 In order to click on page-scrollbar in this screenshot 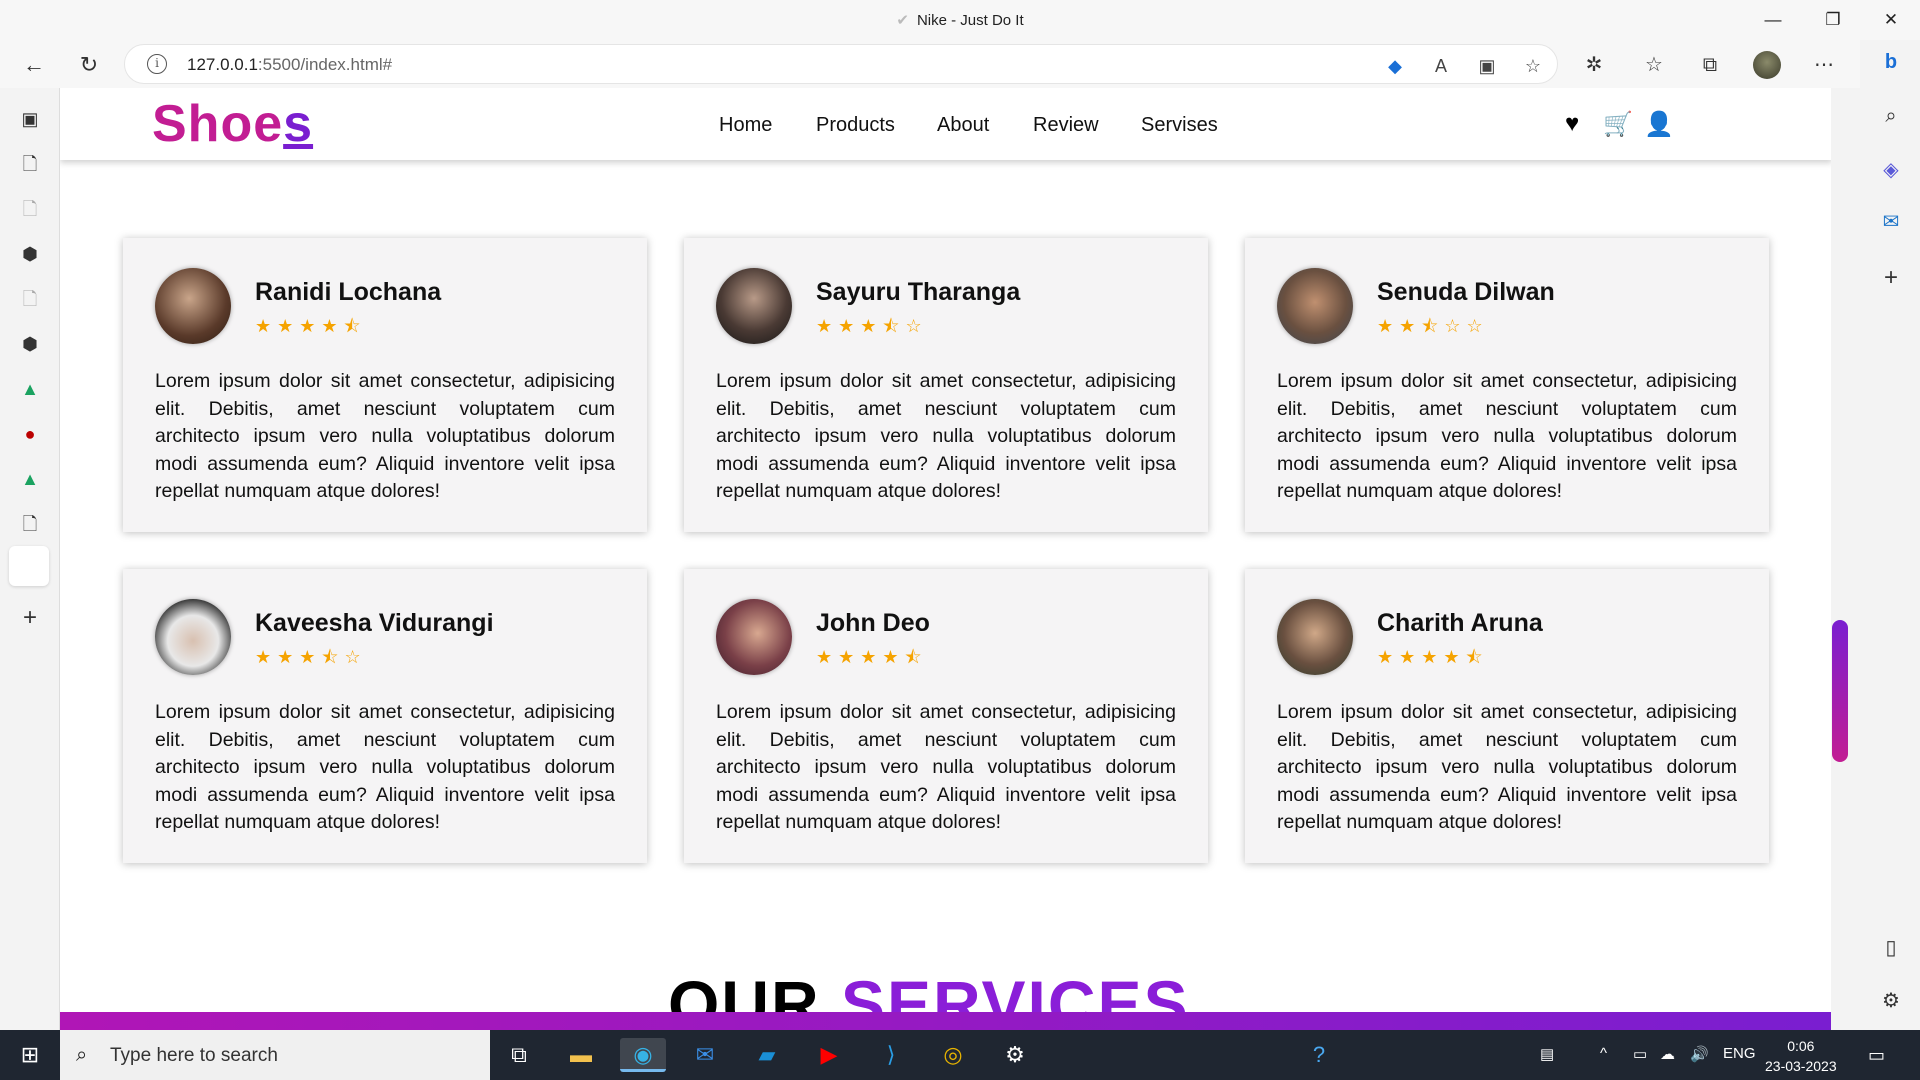, I will do `click(1845, 559)`.